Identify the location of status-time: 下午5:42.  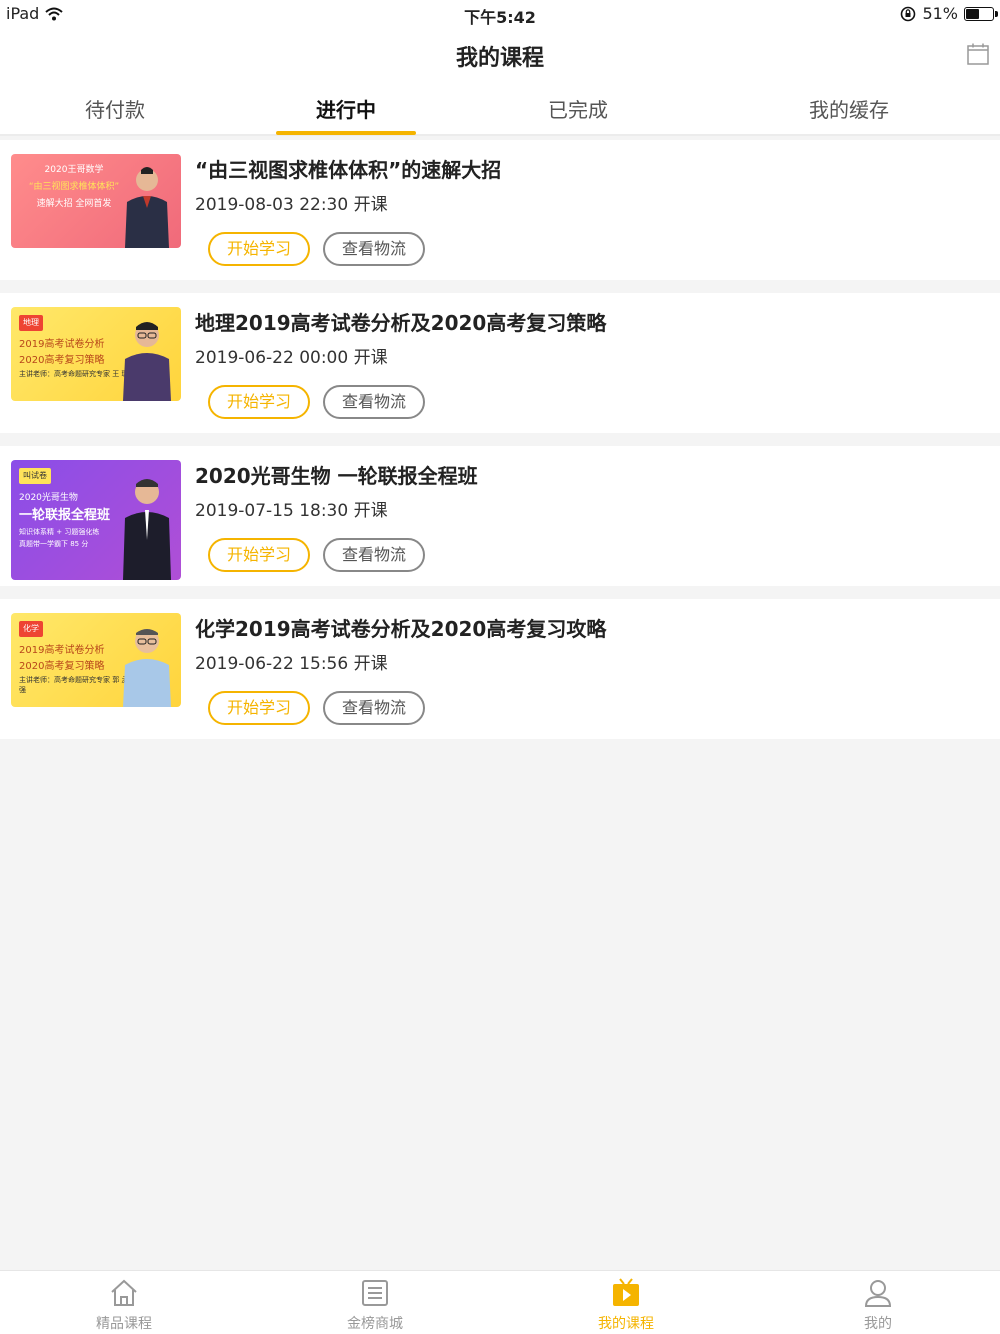
(500, 17).